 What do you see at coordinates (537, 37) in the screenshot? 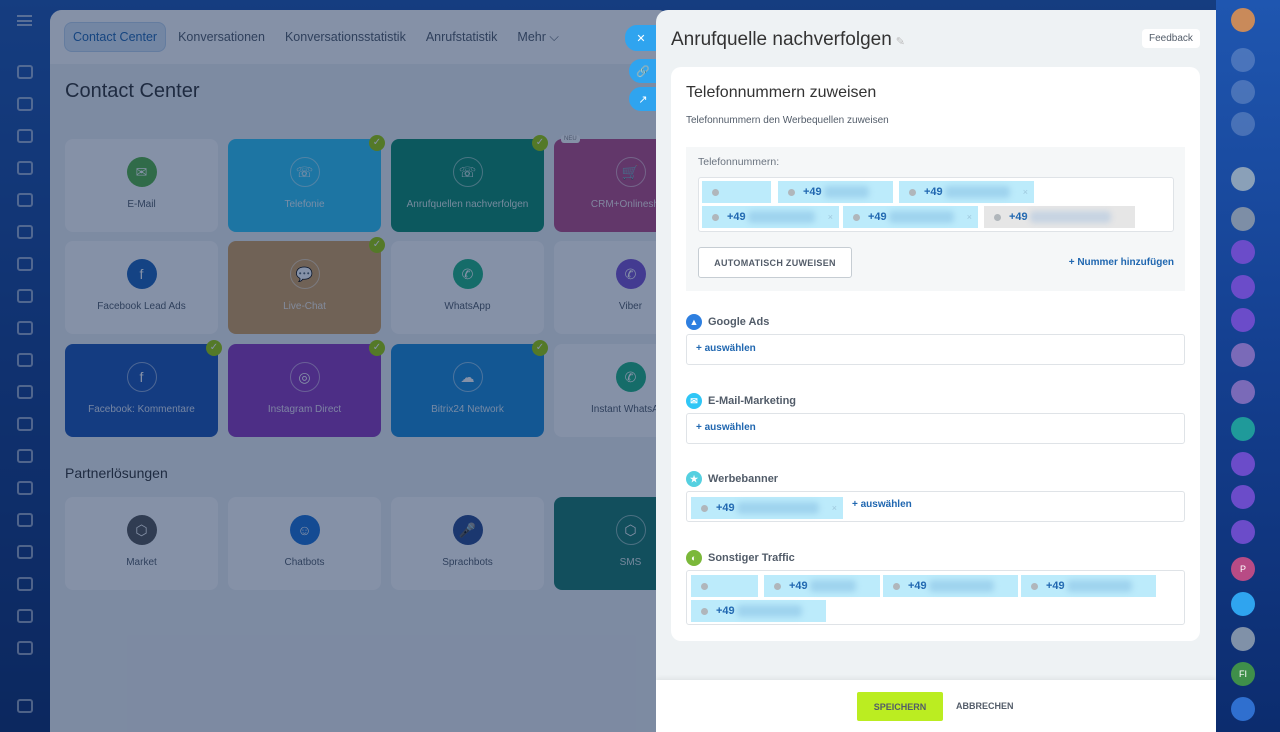
I see `nav-mehr: Mehr ⌵` at bounding box center [537, 37].